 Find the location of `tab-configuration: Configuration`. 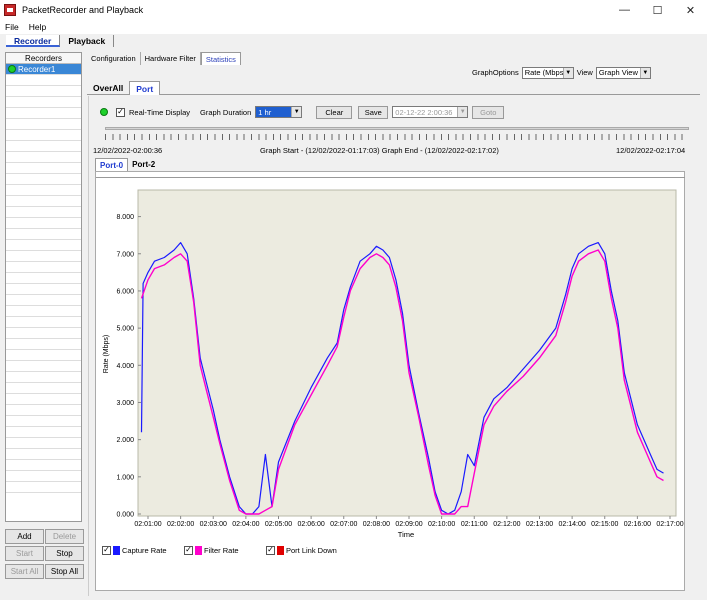

tab-configuration: Configuration is located at coordinates (114, 58).